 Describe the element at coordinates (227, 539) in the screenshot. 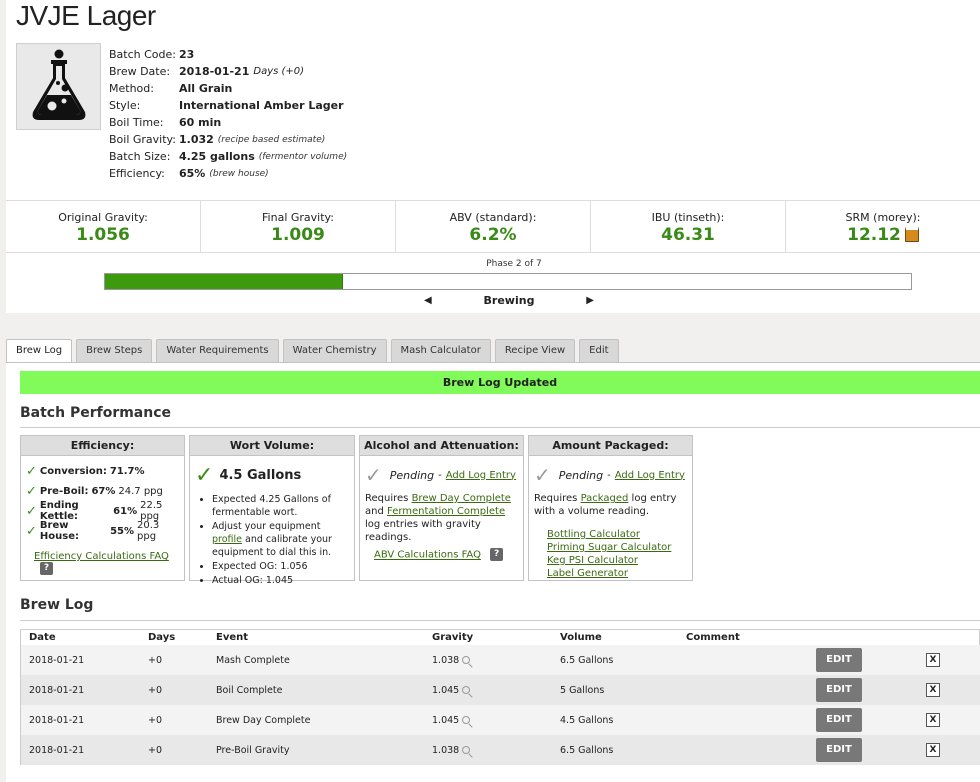

I see `equipment-profile-link: profile` at that location.